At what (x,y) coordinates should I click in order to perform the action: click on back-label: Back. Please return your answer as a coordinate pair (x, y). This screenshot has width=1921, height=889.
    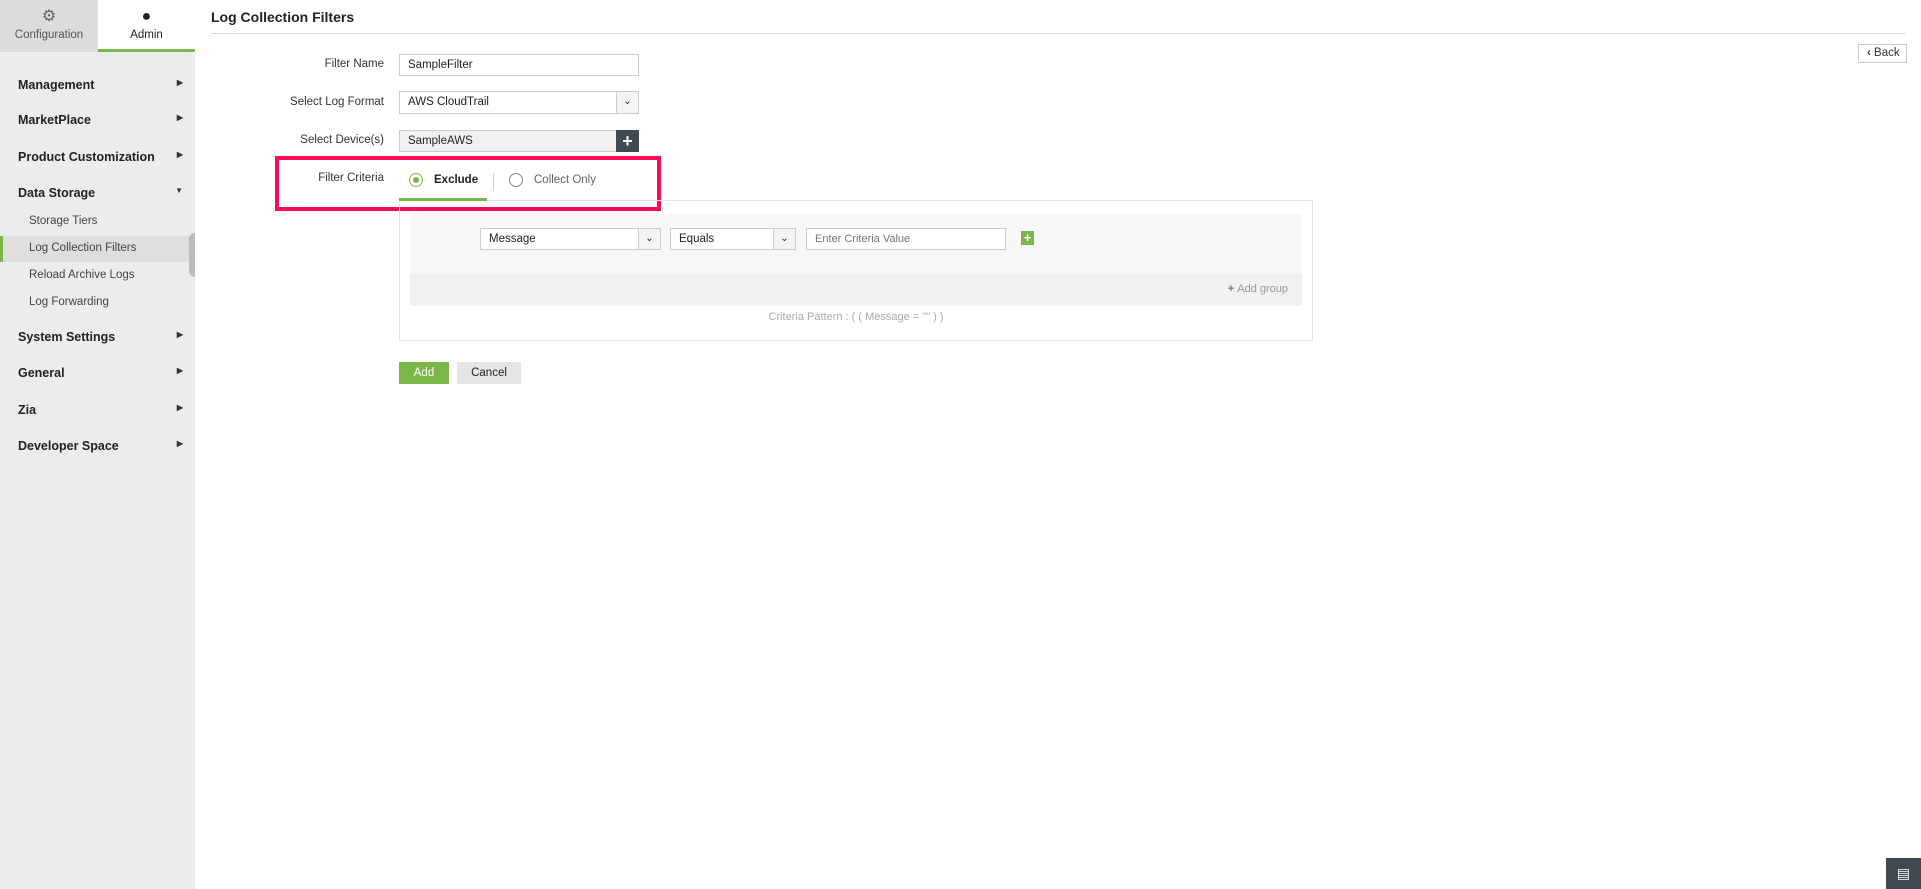
    Looking at the image, I should click on (1887, 53).